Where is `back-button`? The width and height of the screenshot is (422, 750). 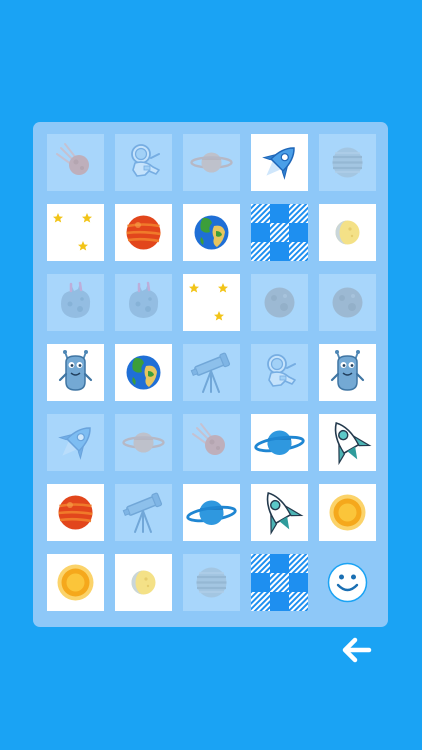 back-button is located at coordinates (357, 650).